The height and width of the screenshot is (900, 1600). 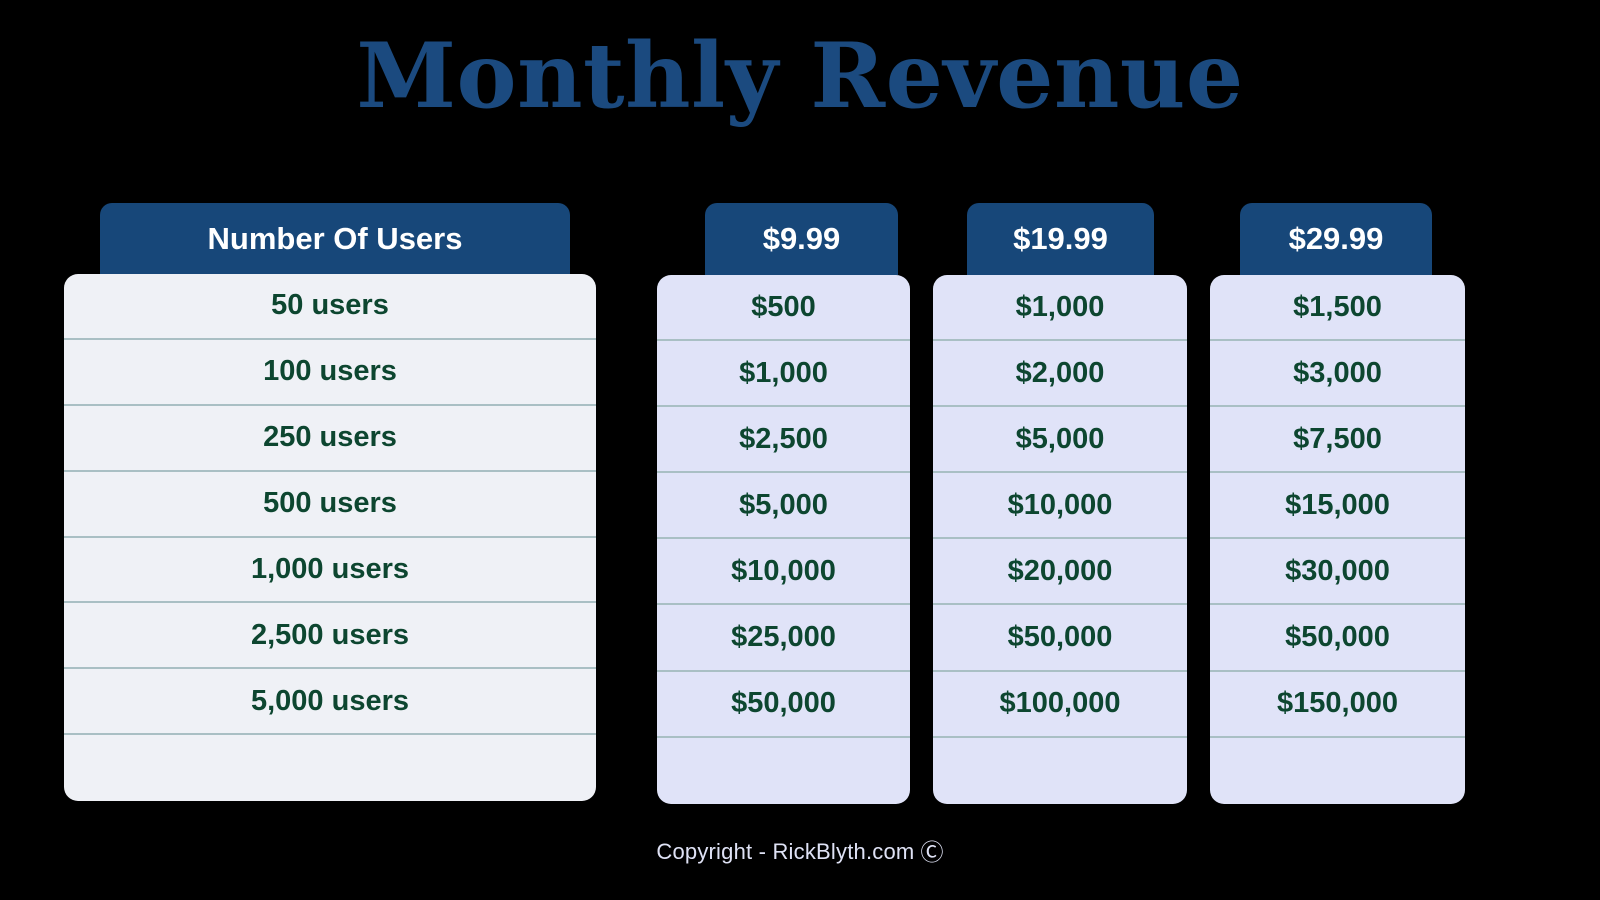 What do you see at coordinates (330, 636) in the screenshot?
I see `users-cell: 2,500 users` at bounding box center [330, 636].